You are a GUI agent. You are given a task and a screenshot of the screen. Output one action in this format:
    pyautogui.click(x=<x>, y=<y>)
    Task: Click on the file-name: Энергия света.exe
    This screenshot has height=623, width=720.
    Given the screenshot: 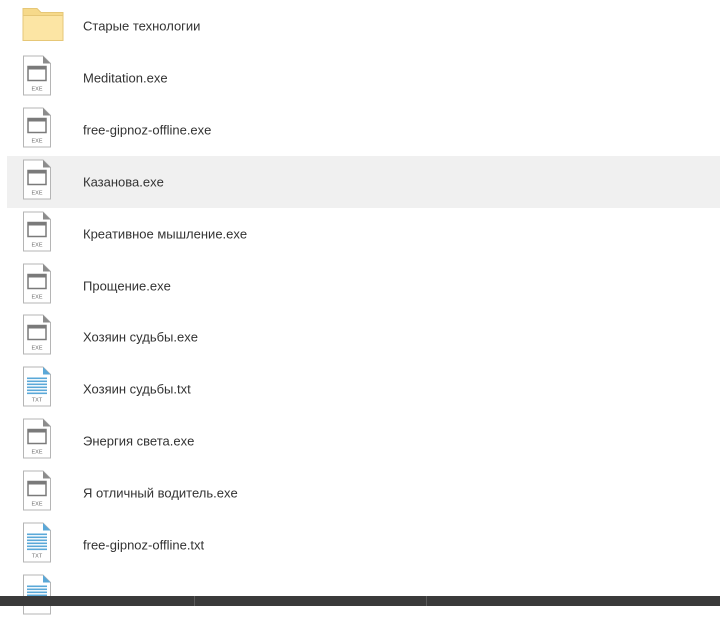 What is the action you would take?
    pyautogui.click(x=139, y=441)
    